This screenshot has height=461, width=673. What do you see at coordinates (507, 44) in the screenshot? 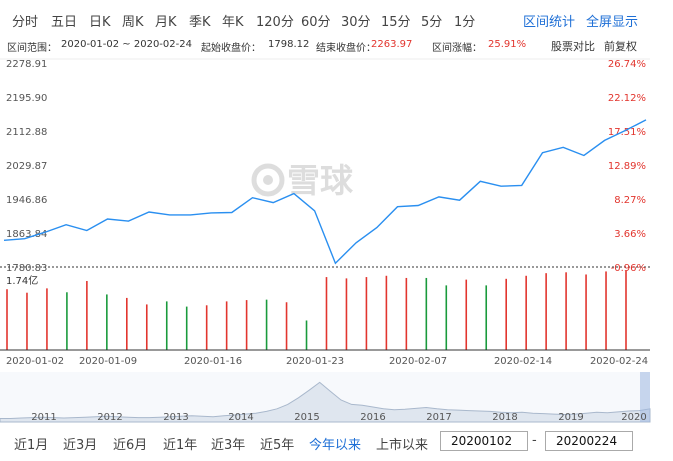
I see `change-value: 25.91%` at bounding box center [507, 44].